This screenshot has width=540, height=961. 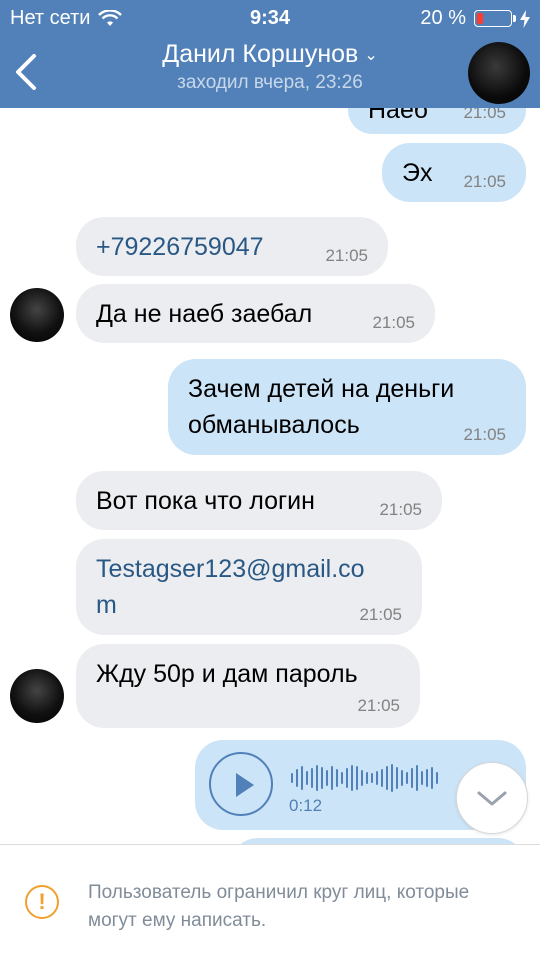 I want to click on message-bubble-incoming: Testagser123@gmail.co m 21:05, so click(x=249, y=587).